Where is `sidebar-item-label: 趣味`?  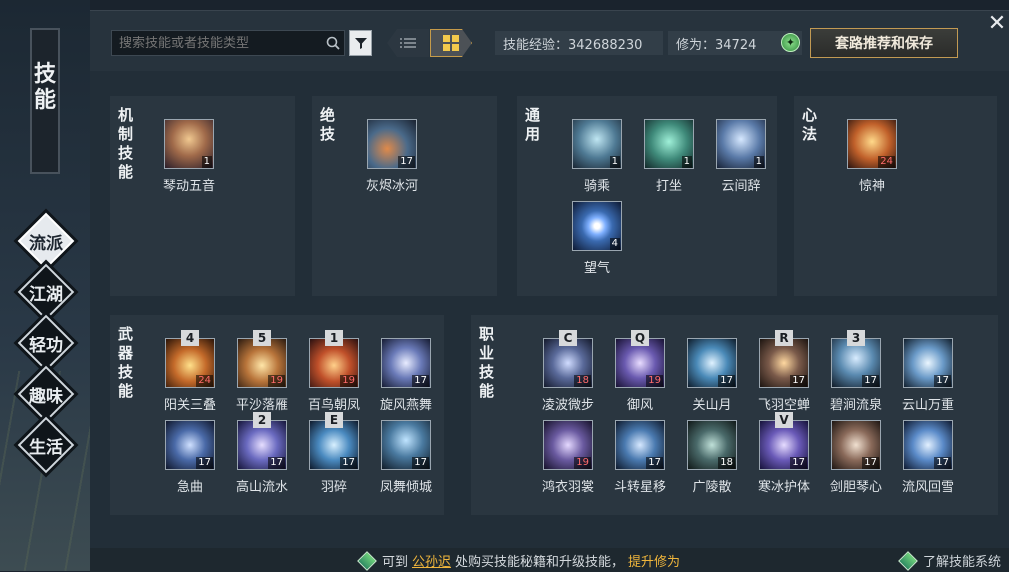 sidebar-item-label: 趣味 is located at coordinates (46, 396).